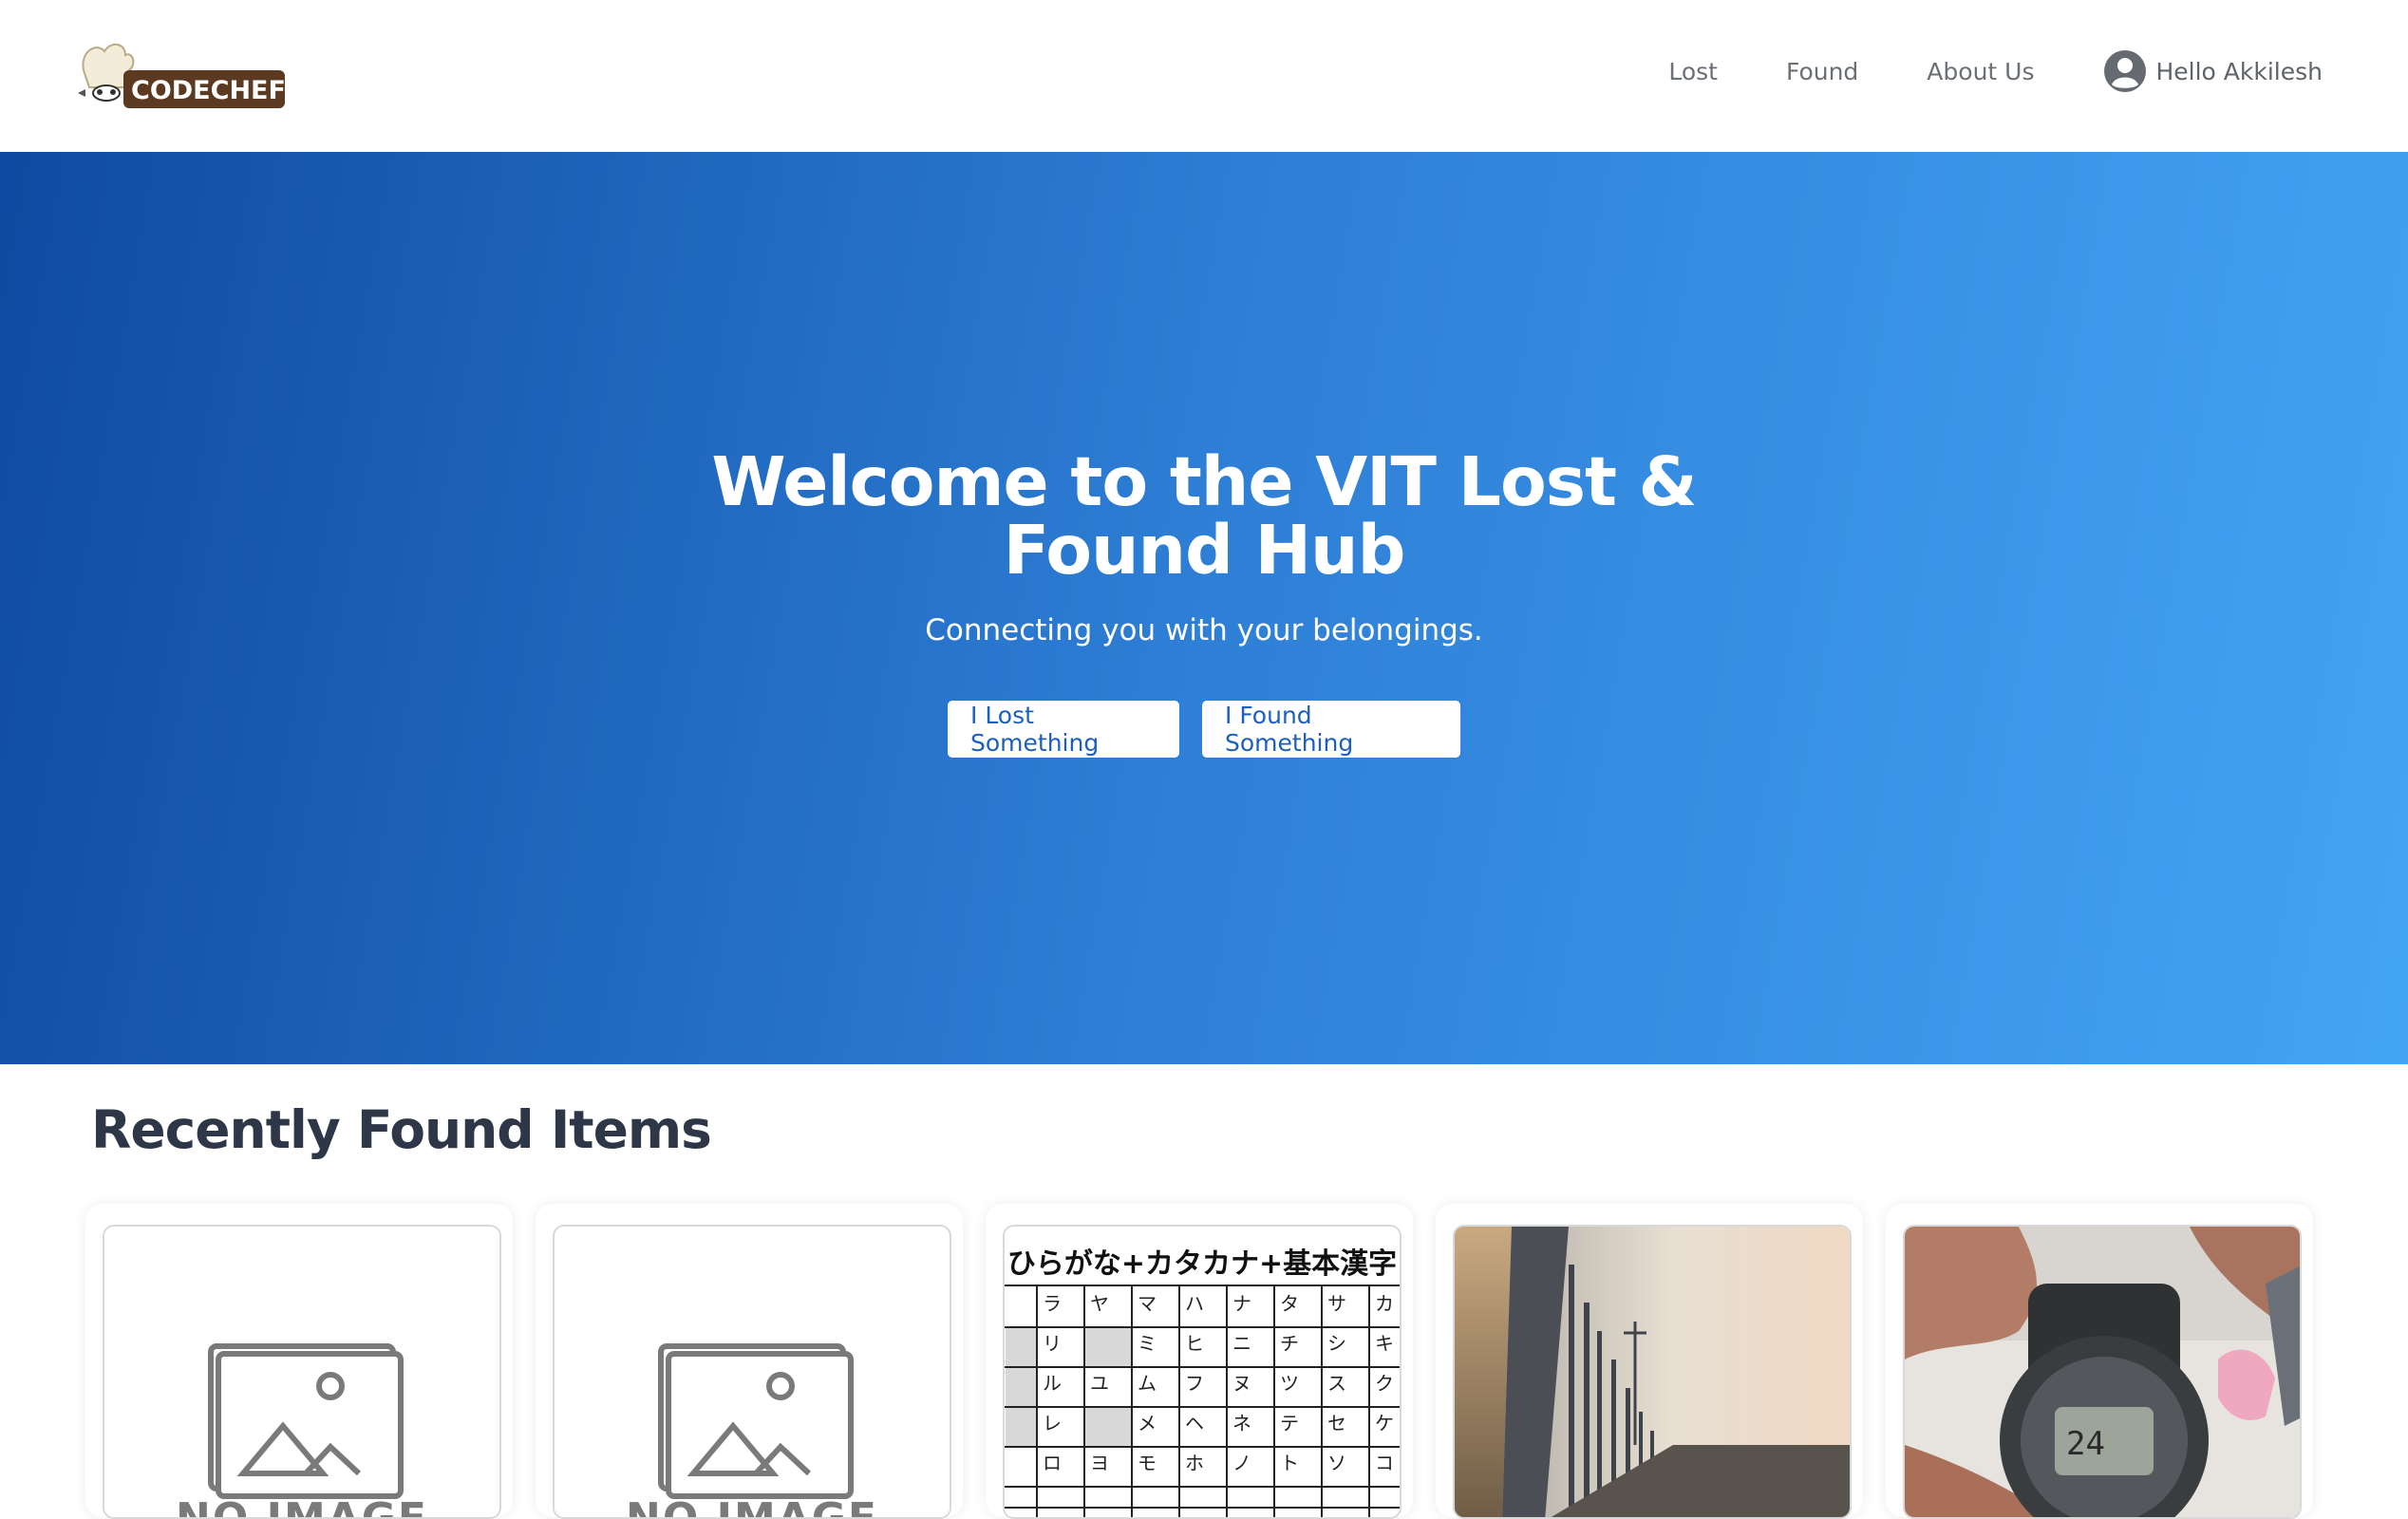 Image resolution: width=2408 pixels, height=1519 pixels. Describe the element at coordinates (1099, 1463) in the screenshot. I see `svg-text: ヨ` at that location.